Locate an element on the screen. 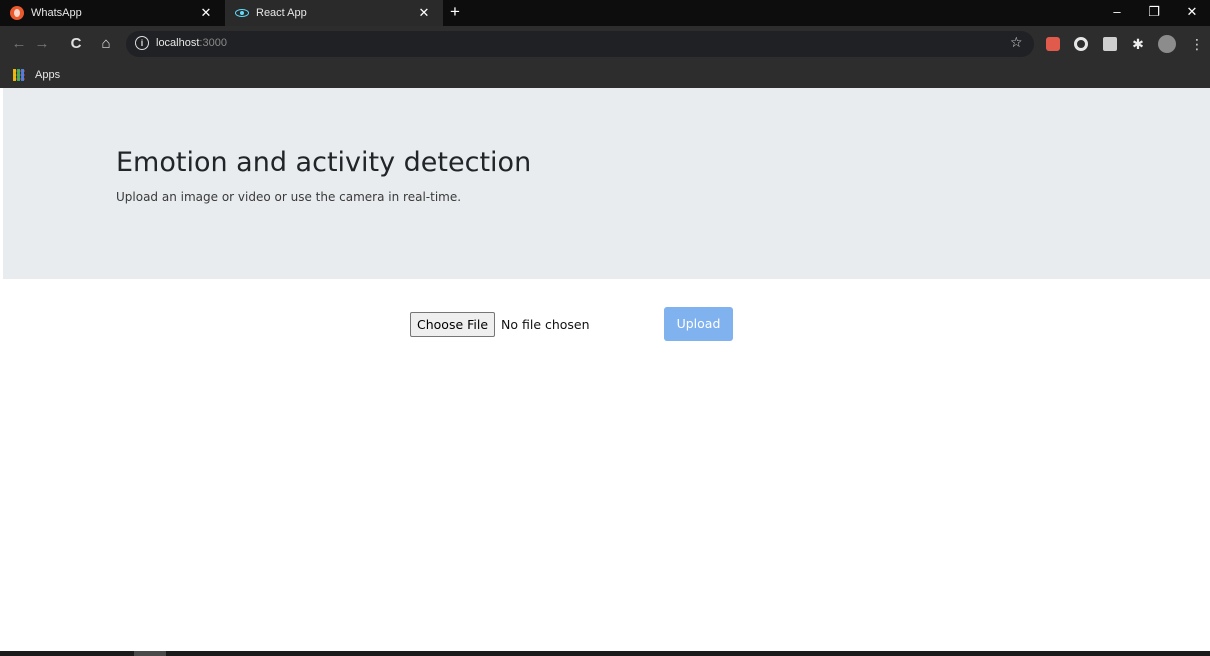  file-status-text: No file chosen is located at coordinates (545, 324).